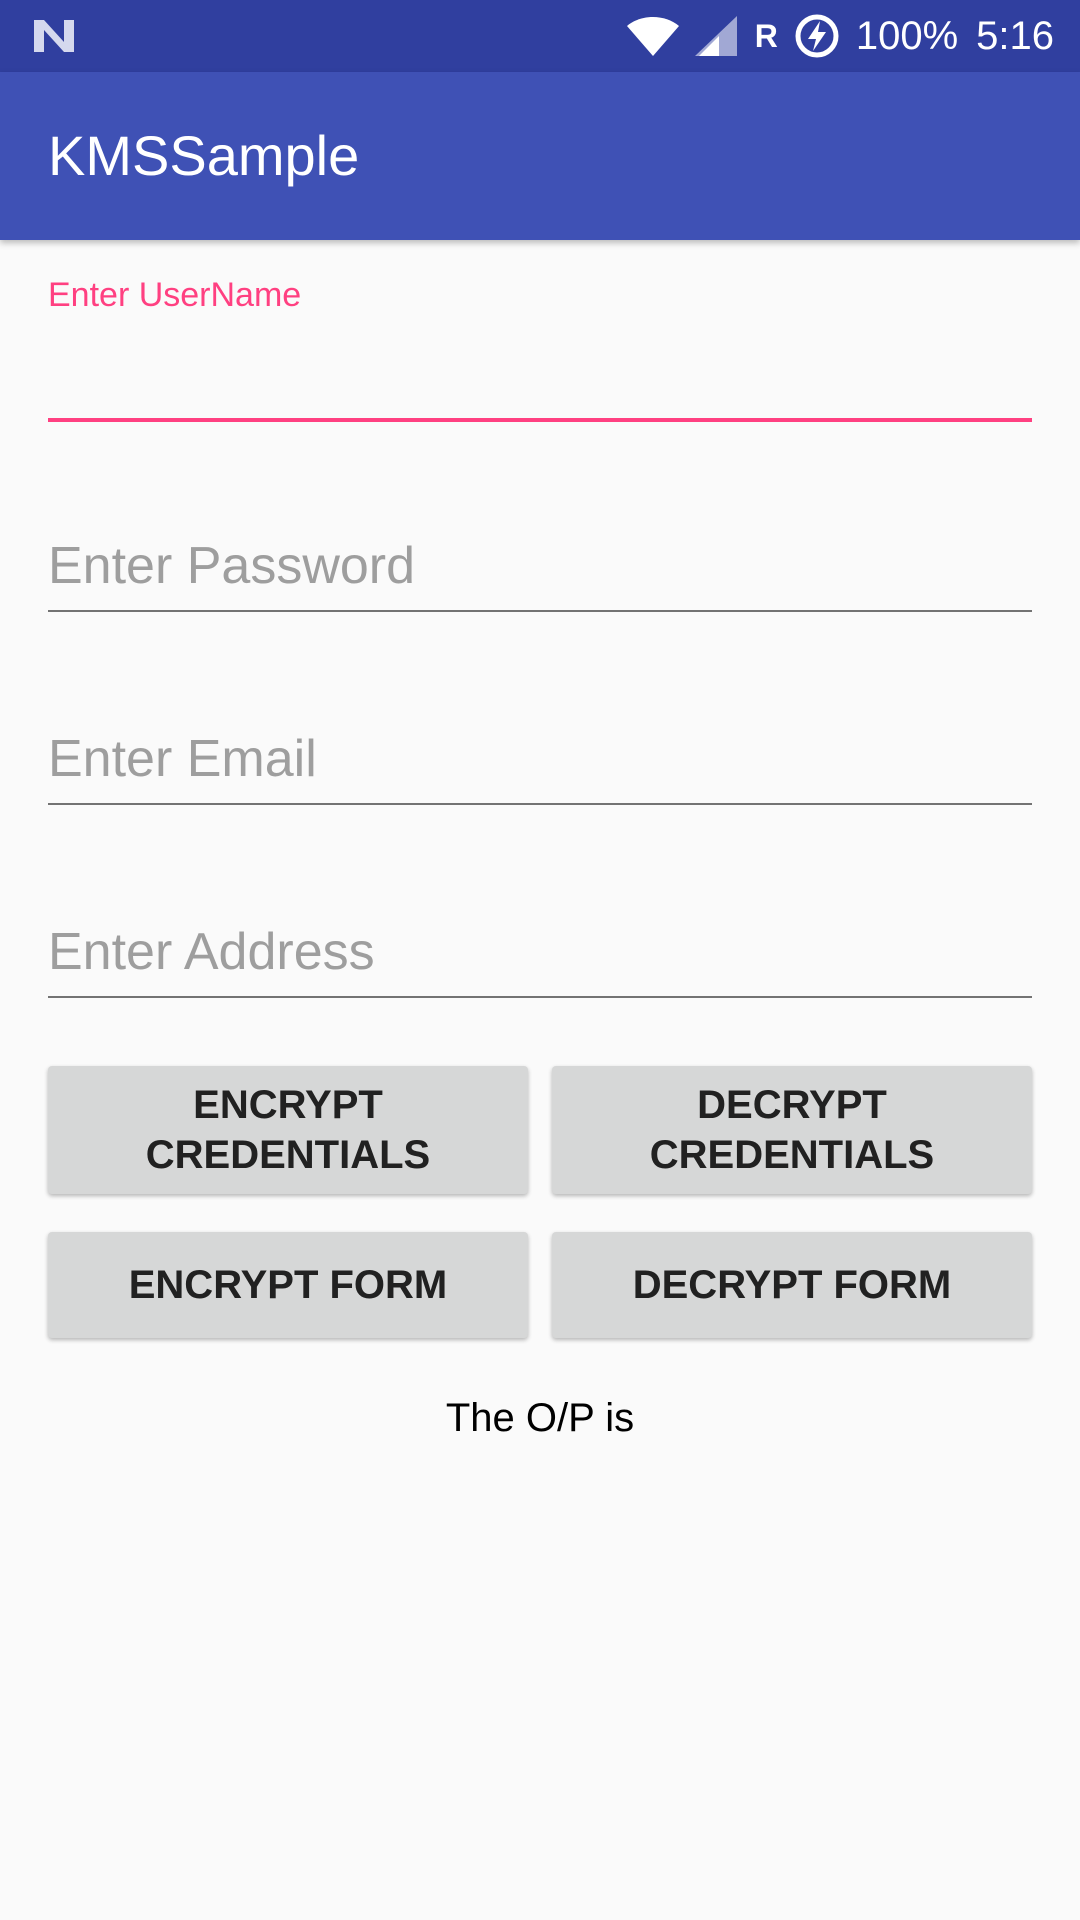  Describe the element at coordinates (540, 804) in the screenshot. I see `email-underline` at that location.